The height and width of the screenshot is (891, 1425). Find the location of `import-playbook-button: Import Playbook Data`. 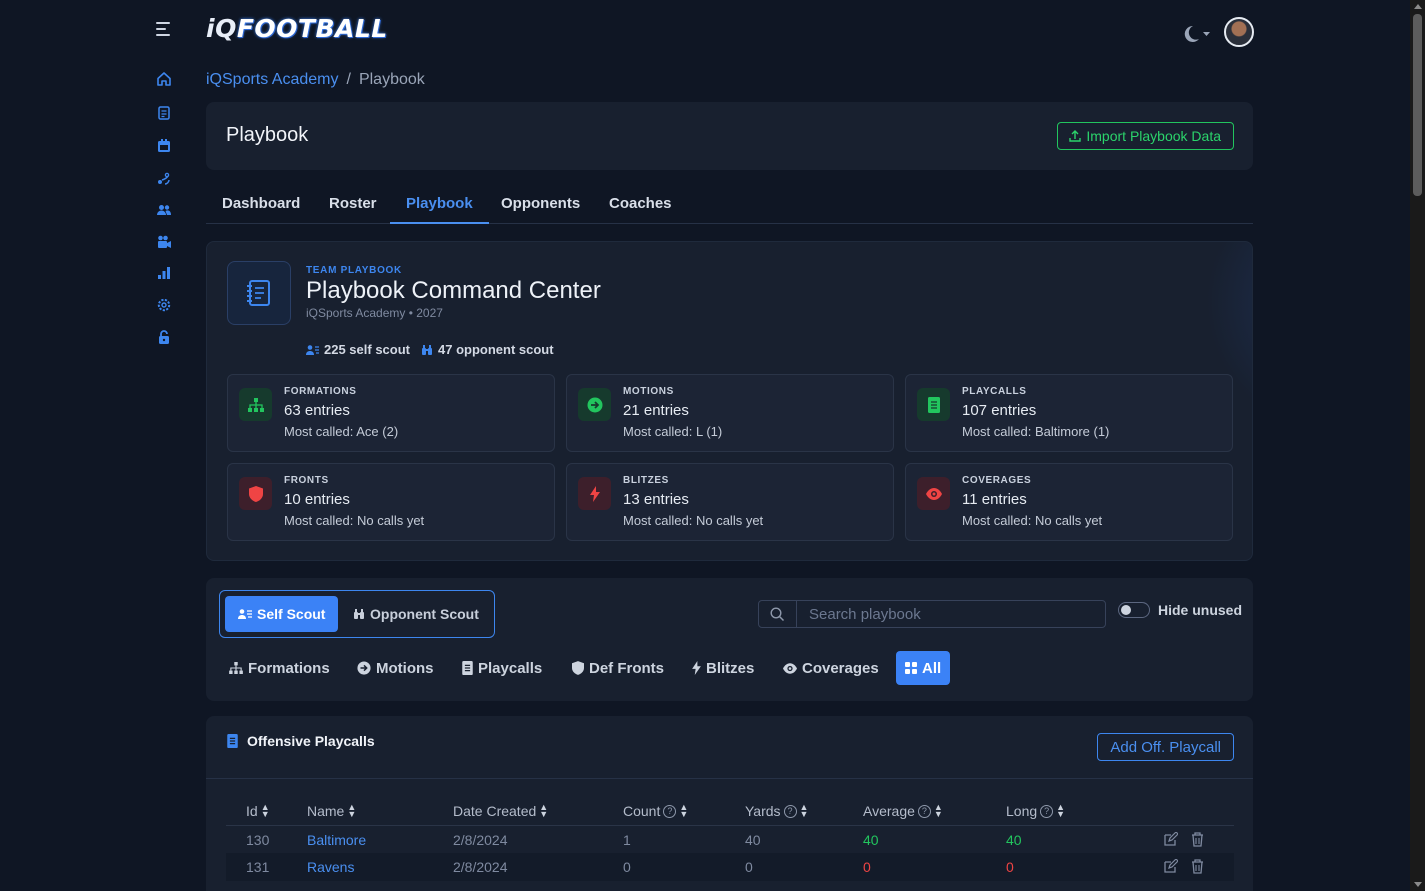

import-playbook-button: Import Playbook Data is located at coordinates (1145, 136).